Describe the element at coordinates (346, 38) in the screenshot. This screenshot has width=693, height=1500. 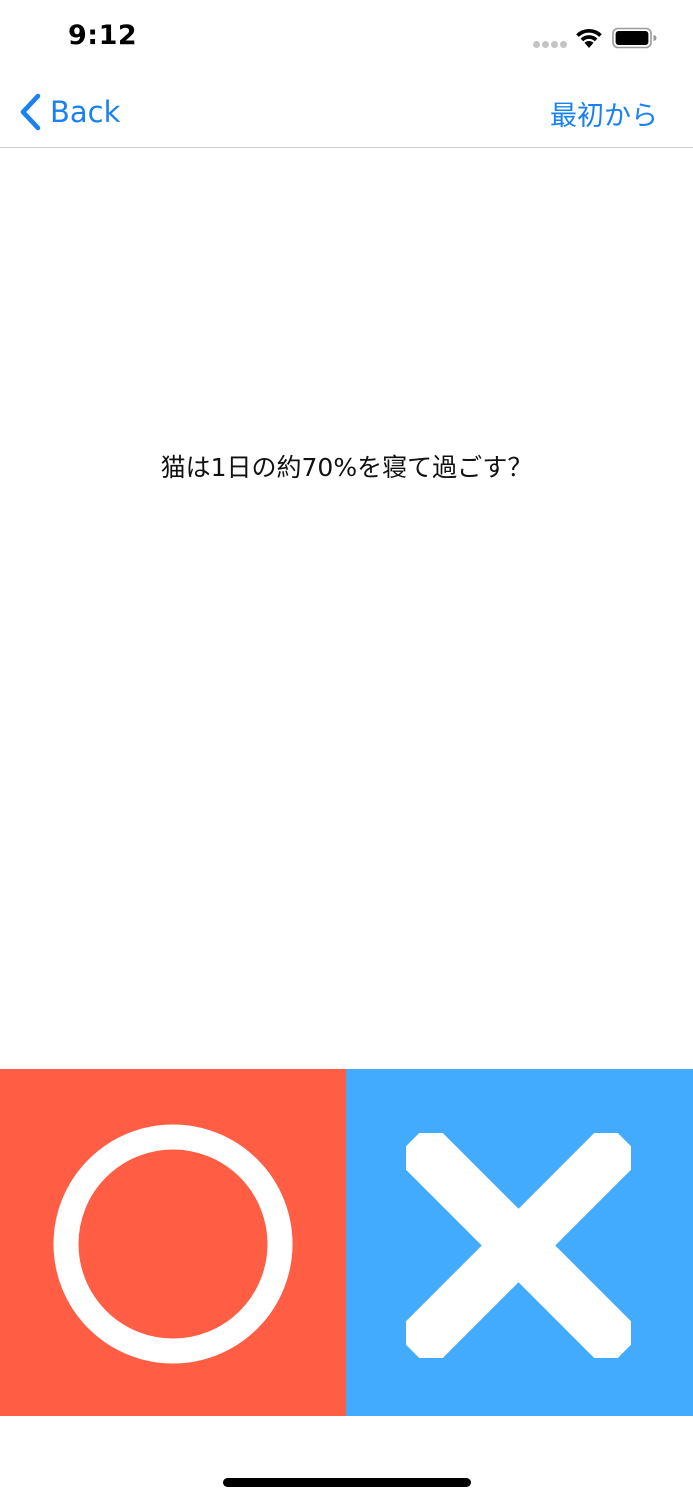
I see `status-bar: 9:12` at that location.